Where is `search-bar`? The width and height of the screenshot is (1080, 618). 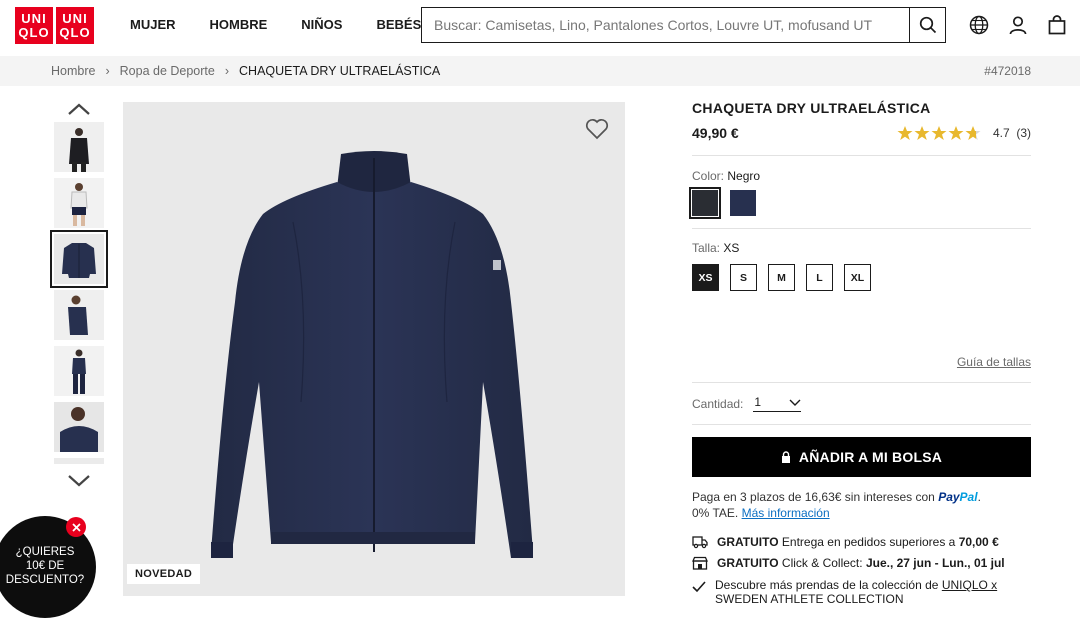 search-bar is located at coordinates (683, 25).